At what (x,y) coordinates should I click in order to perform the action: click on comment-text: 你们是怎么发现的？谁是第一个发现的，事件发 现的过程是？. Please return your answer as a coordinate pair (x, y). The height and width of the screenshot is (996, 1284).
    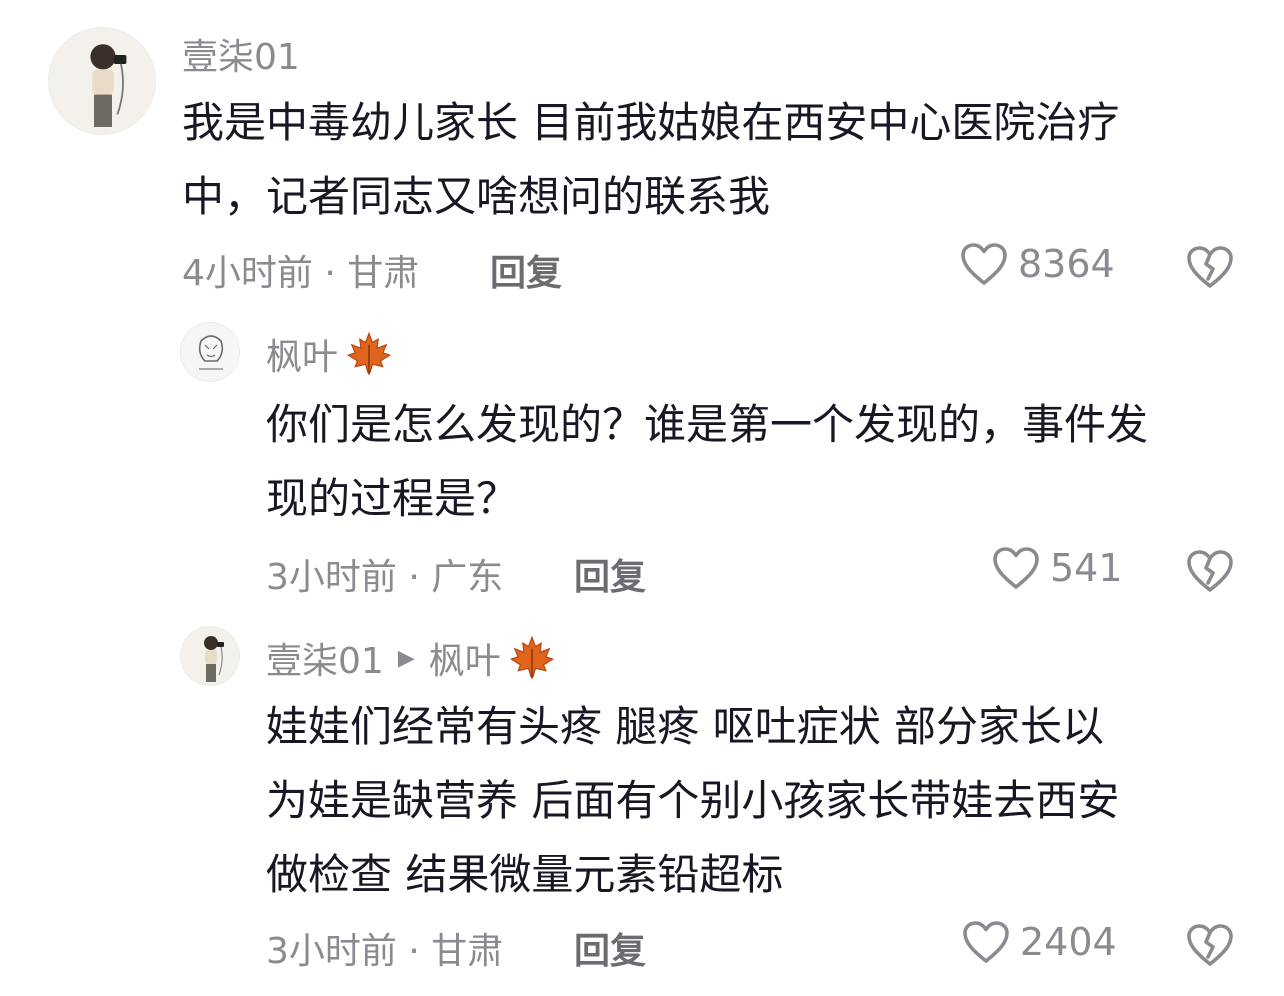
    Looking at the image, I should click on (707, 462).